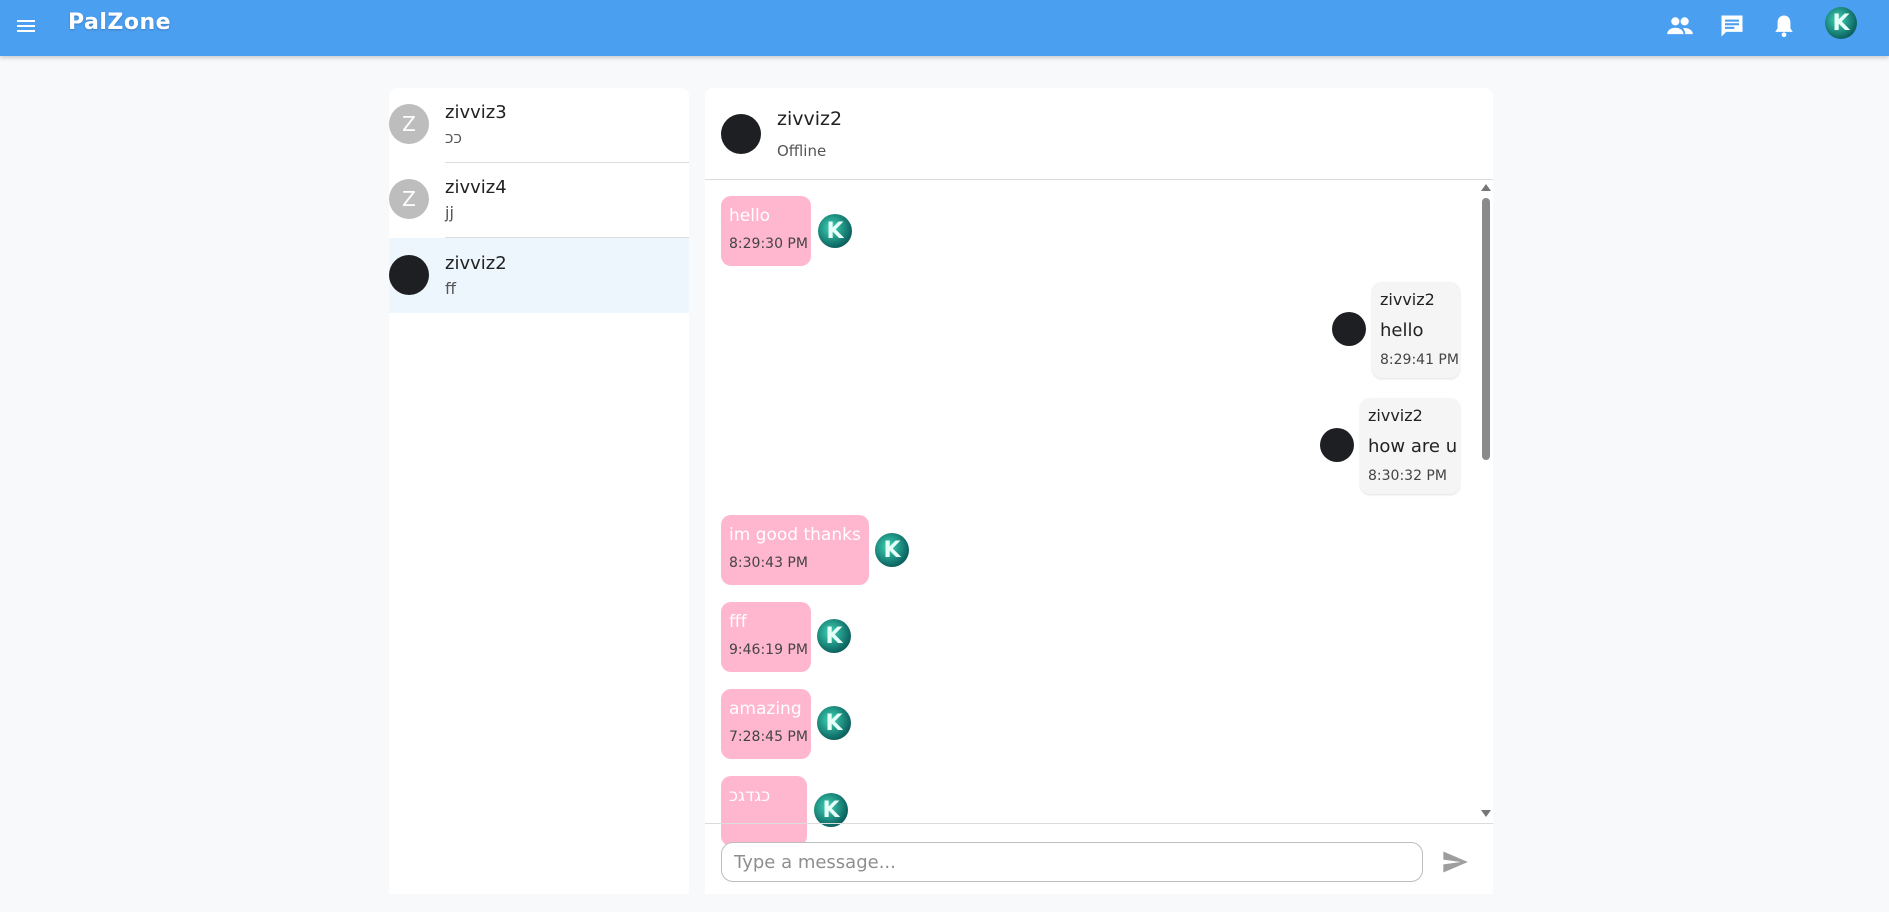  Describe the element at coordinates (810, 119) in the screenshot. I see `chat-header-name: zivviz2` at that location.